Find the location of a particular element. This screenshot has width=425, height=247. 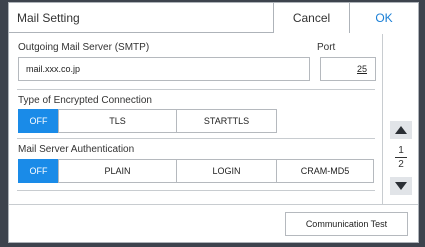

authentication-segmented-control: OFF PLAIN LOGIN CRAM-MD5 is located at coordinates (196, 171).